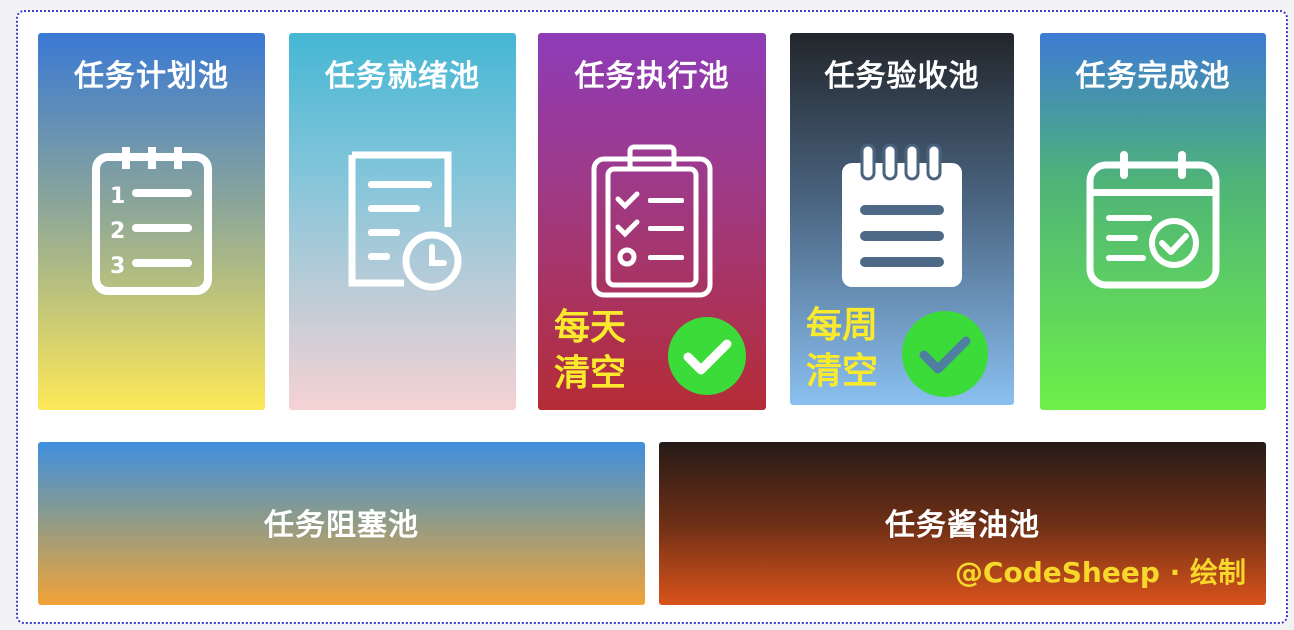 The width and height of the screenshot is (1294, 630). I want to click on pool-card-executing: 任务执行池 每天 清空, so click(652, 221).